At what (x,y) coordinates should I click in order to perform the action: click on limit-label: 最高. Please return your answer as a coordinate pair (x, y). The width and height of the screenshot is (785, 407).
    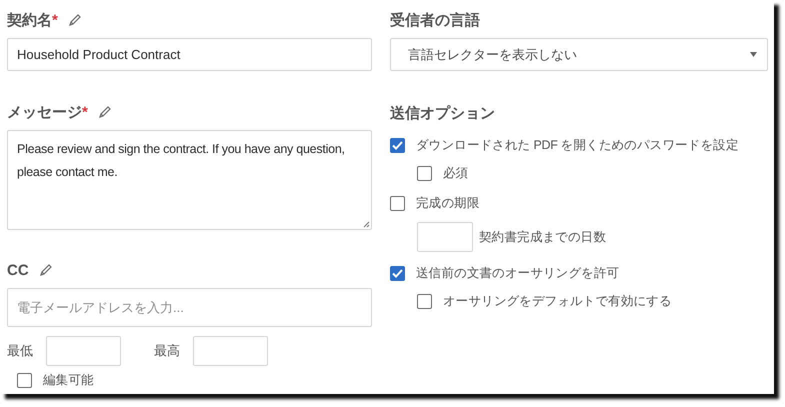
    Looking at the image, I should click on (167, 351).